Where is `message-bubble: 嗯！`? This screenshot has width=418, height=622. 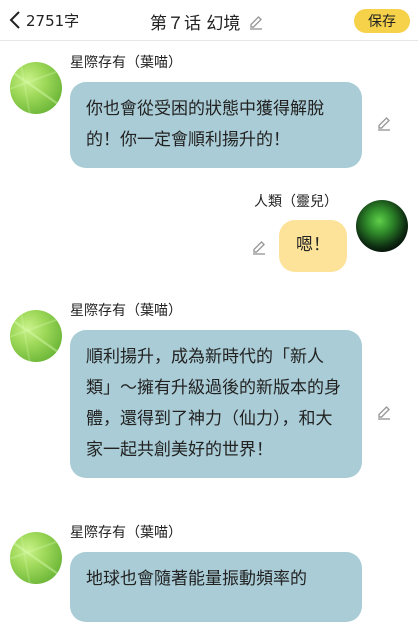
message-bubble: 嗯！ is located at coordinates (313, 246).